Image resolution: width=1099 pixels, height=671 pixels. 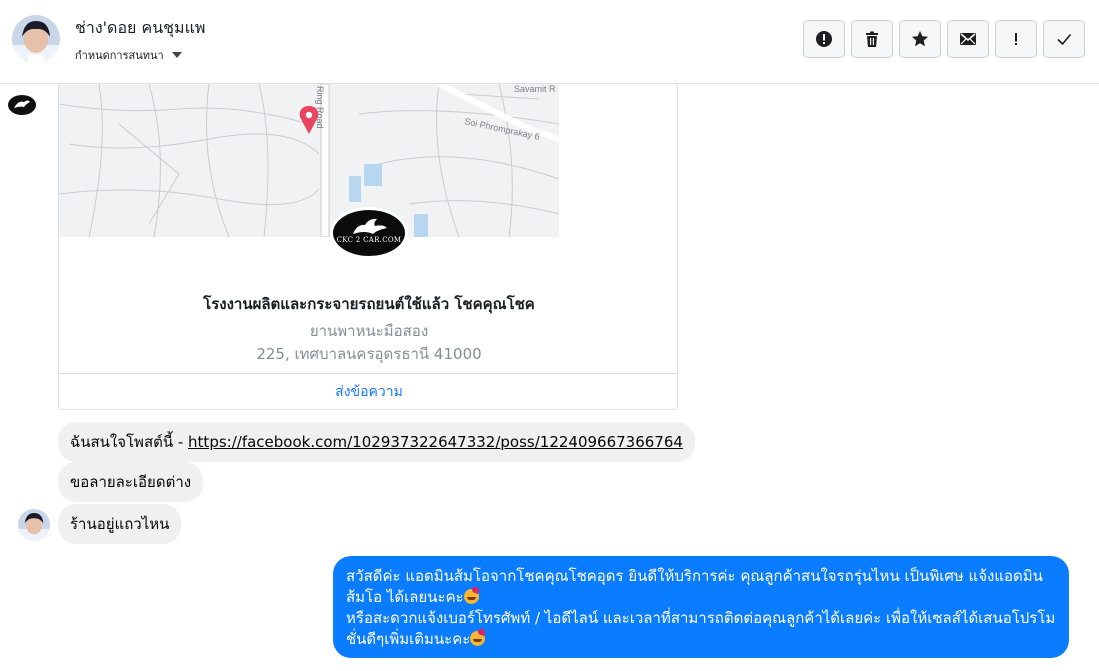 I want to click on conversation-settings-label: กำหนดการสนทนา, so click(x=119, y=55).